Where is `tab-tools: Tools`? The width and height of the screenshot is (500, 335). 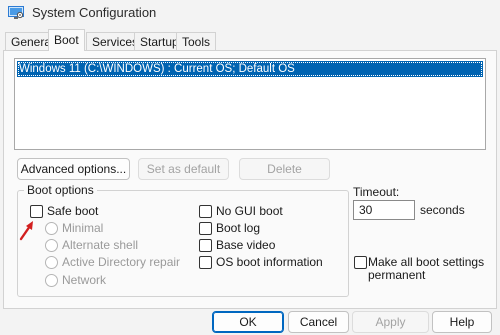 tab-tools: Tools is located at coordinates (196, 41).